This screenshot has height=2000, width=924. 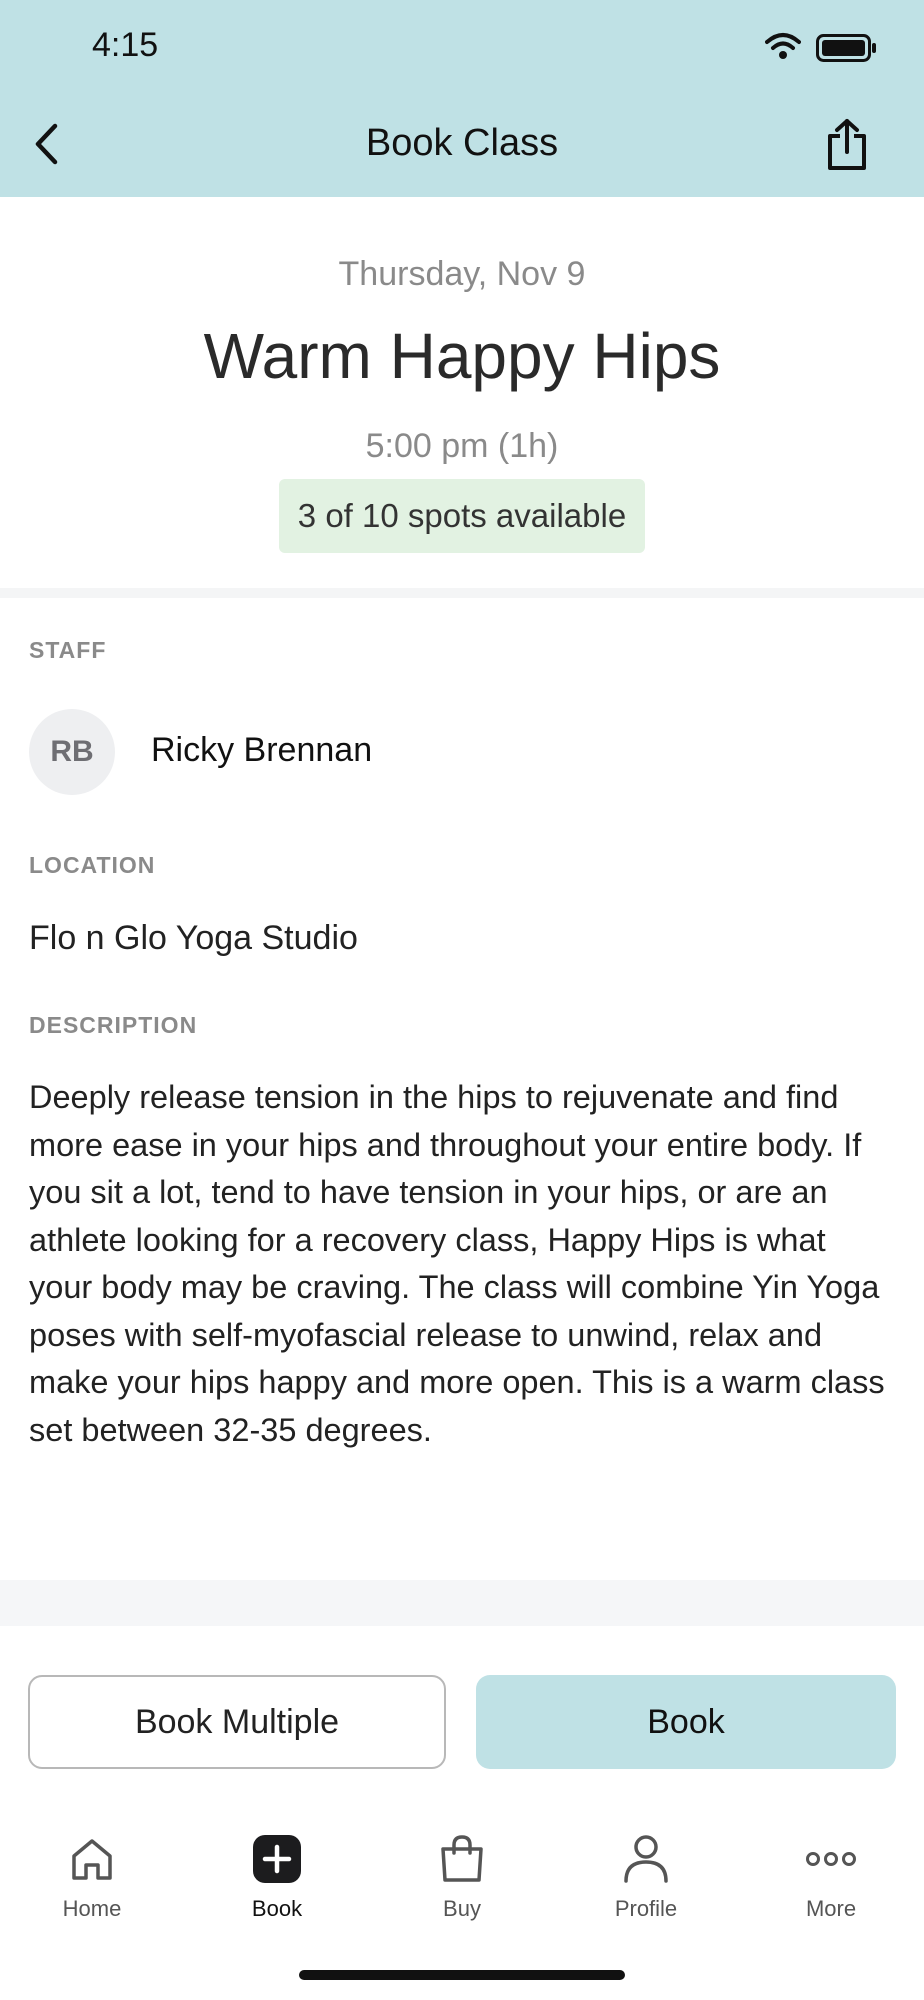 What do you see at coordinates (462, 143) in the screenshot?
I see `page-title: Book Class` at bounding box center [462, 143].